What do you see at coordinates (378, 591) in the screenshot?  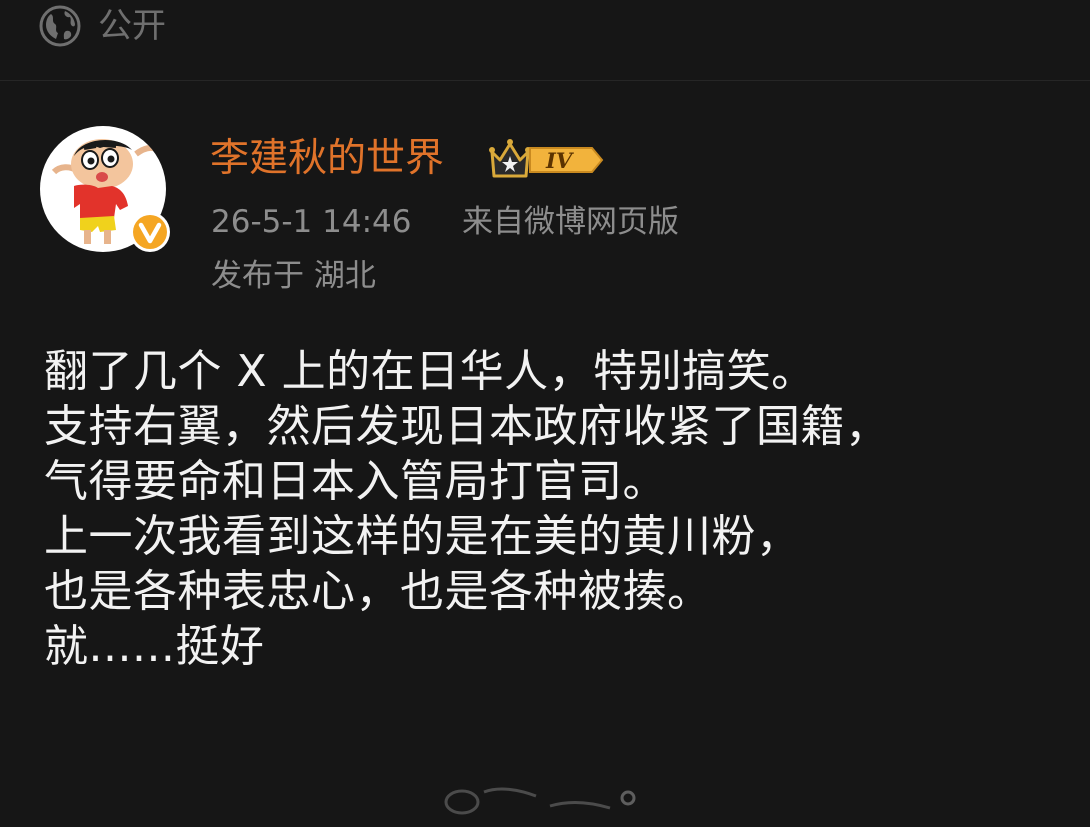 I see `post-line-5: 也是各种表忠心，也是各种被揍。` at bounding box center [378, 591].